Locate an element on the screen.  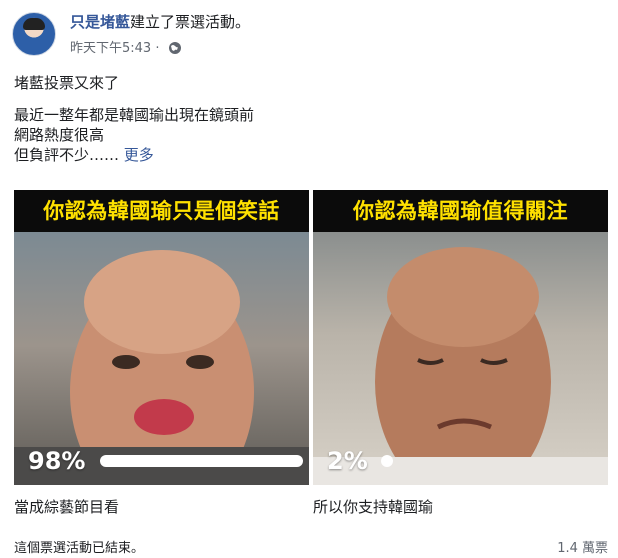
option-label: 所以你支持韓國瑜 is located at coordinates (373, 507).